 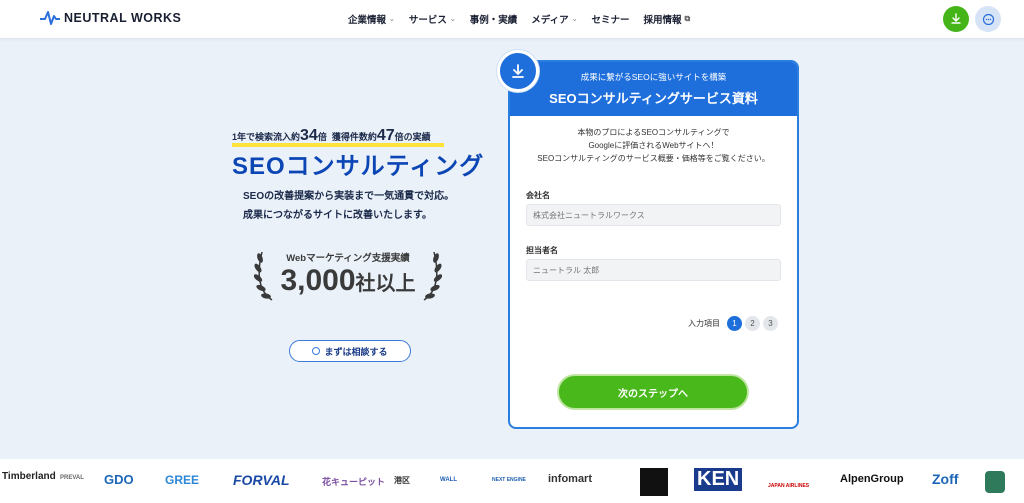 What do you see at coordinates (550, 20) in the screenshot?
I see `nav-label: メディア` at bounding box center [550, 20].